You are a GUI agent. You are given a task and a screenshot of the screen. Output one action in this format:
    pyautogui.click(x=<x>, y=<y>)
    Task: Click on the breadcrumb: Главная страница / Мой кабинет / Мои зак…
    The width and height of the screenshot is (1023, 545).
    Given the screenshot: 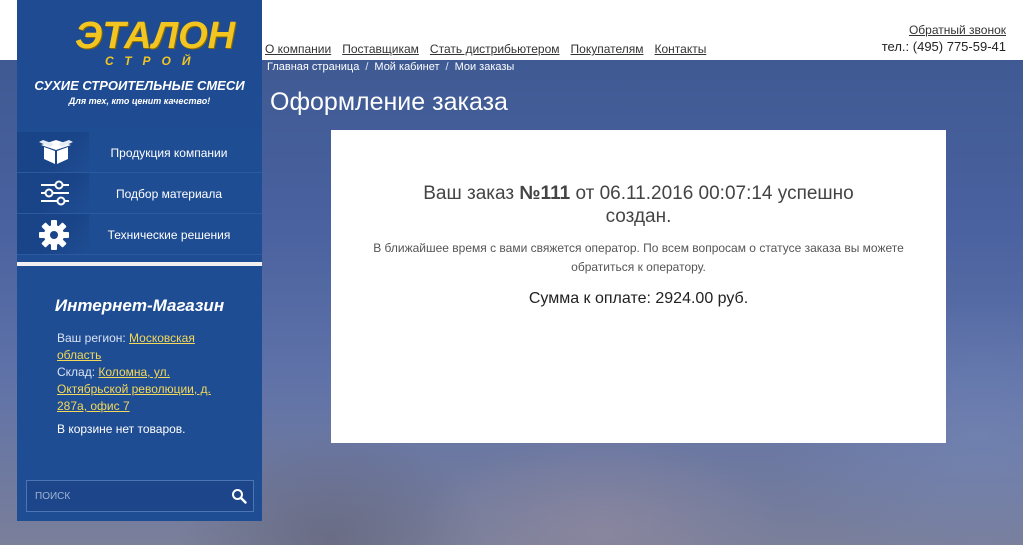 What is the action you would take?
    pyautogui.click(x=390, y=67)
    